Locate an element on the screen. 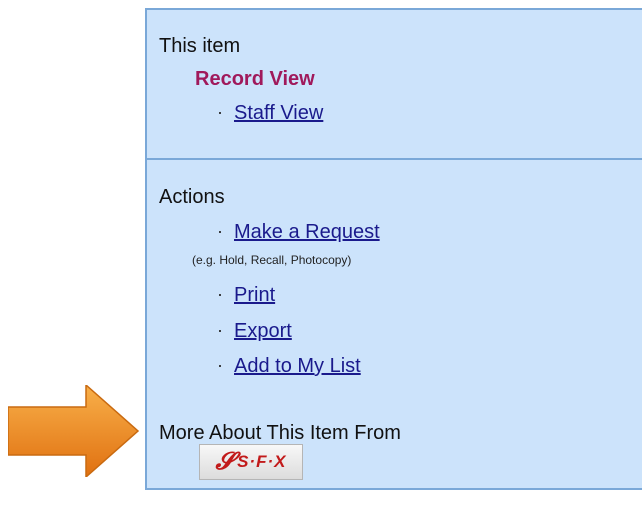 The image size is (642, 510). section-divider is located at coordinates (394, 159).